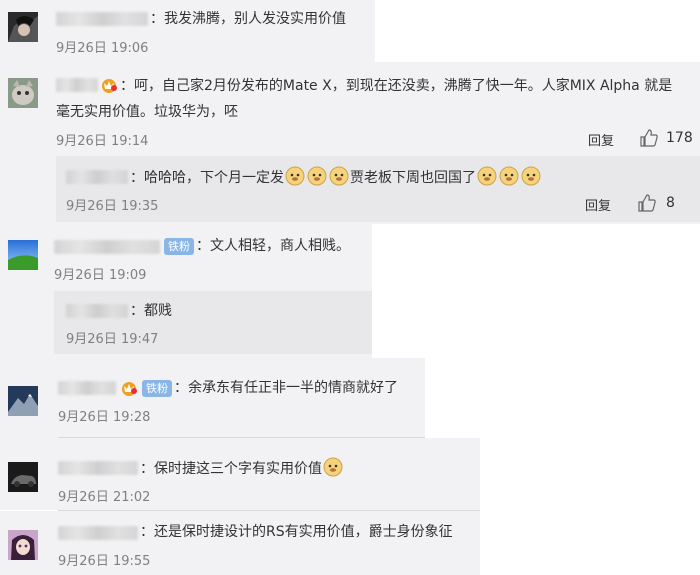  I want to click on comment-date: 9月26日 19:14, so click(102, 141).